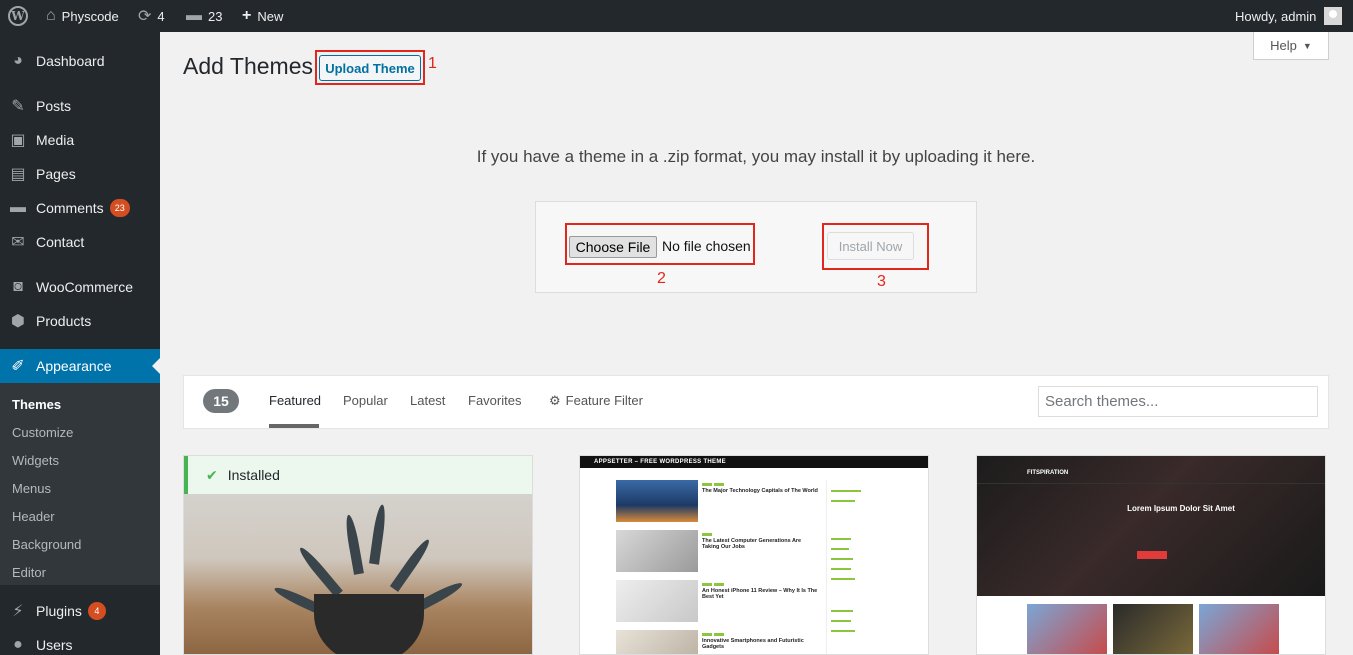 Image resolution: width=1353 pixels, height=655 pixels. Describe the element at coordinates (18, 174) in the screenshot. I see `pages-icon: ▤` at that location.